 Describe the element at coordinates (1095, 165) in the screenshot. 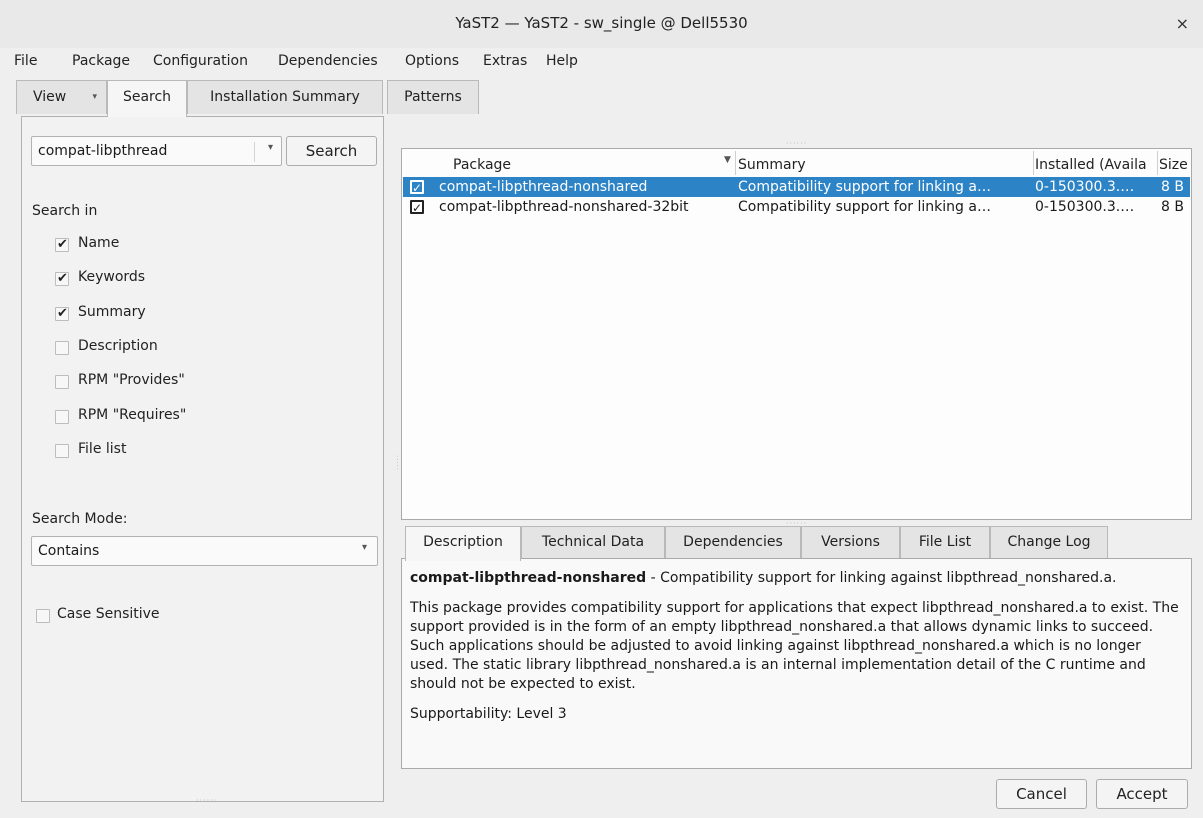

I see `column-header-installed: Installed (Availa` at that location.